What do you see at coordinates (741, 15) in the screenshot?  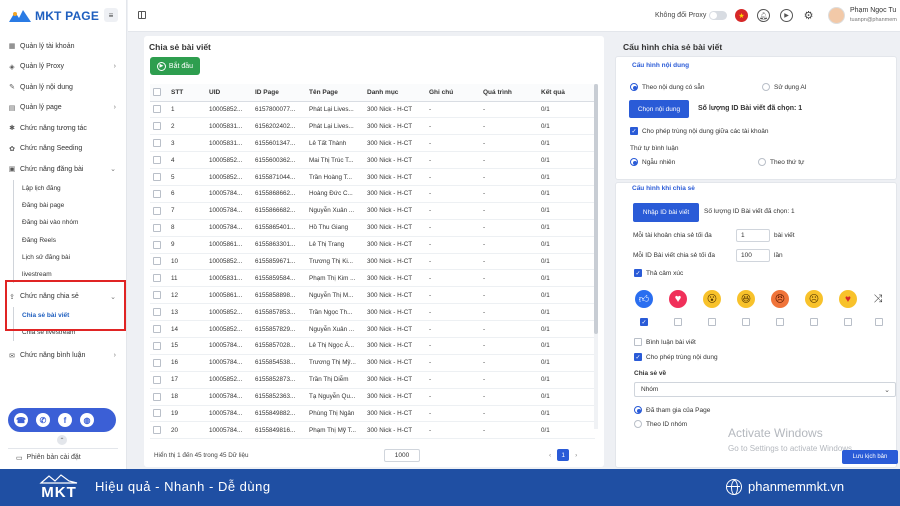 I see `vietnam-flag-icon: ★` at bounding box center [741, 15].